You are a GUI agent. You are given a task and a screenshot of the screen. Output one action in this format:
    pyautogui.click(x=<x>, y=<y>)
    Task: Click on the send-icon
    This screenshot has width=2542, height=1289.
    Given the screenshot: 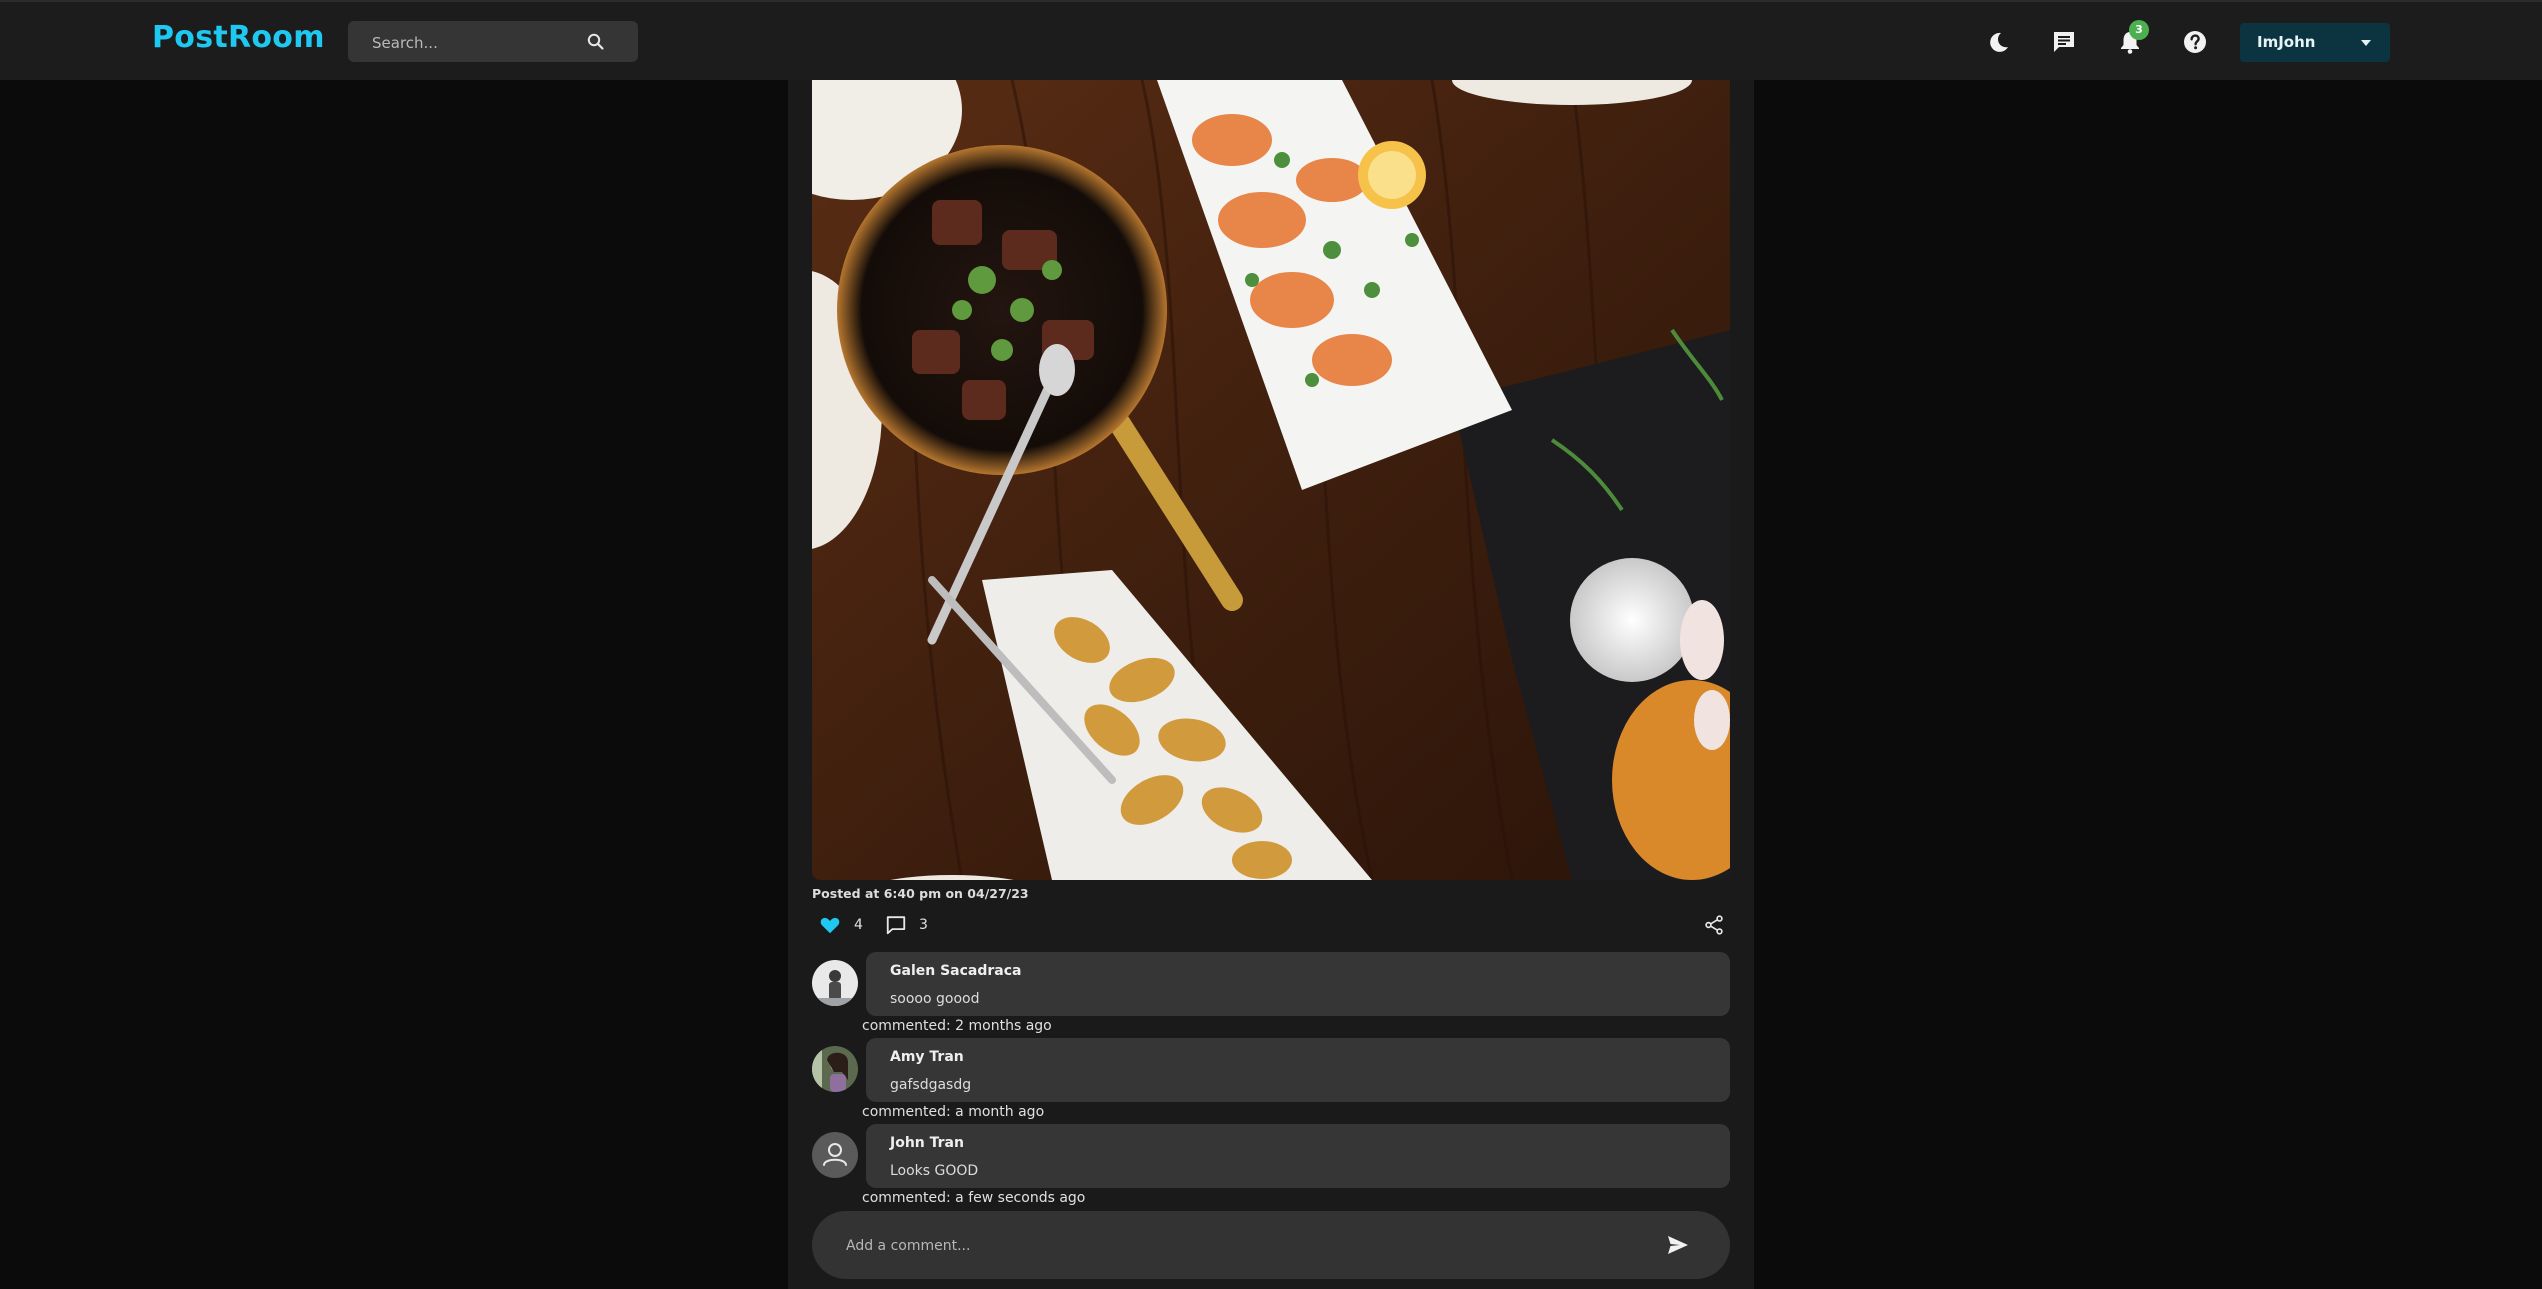 What is the action you would take?
    pyautogui.click(x=1678, y=1245)
    